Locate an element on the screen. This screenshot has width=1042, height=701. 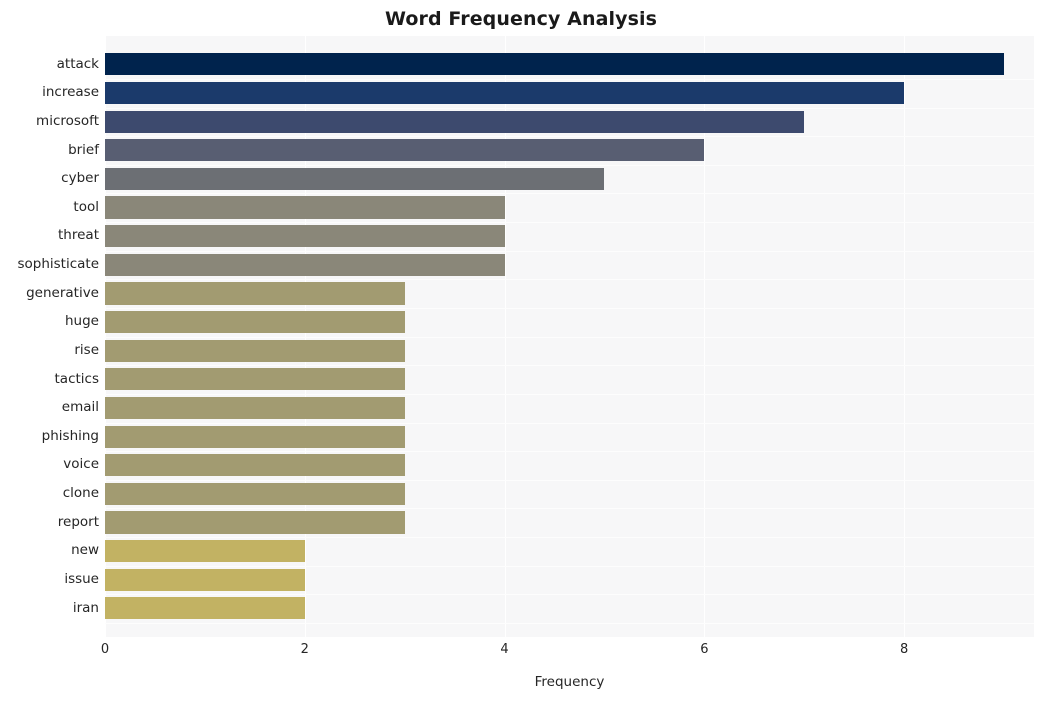
bar-rise is located at coordinates (255, 350).